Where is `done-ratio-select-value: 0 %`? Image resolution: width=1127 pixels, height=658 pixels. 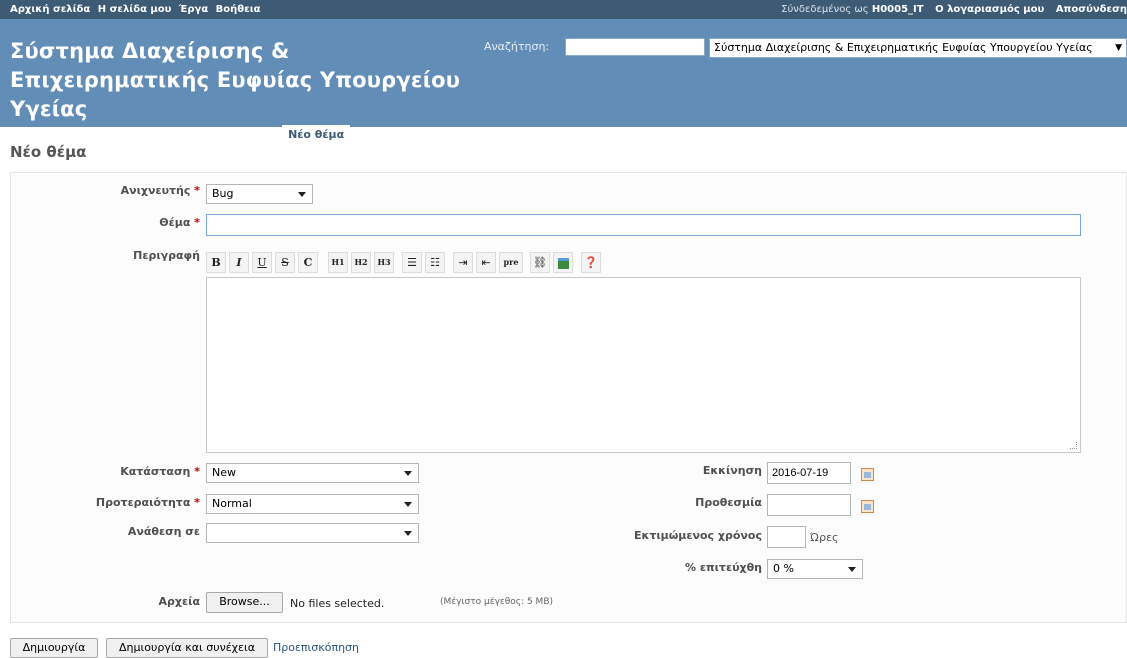 done-ratio-select-value: 0 % is located at coordinates (783, 568).